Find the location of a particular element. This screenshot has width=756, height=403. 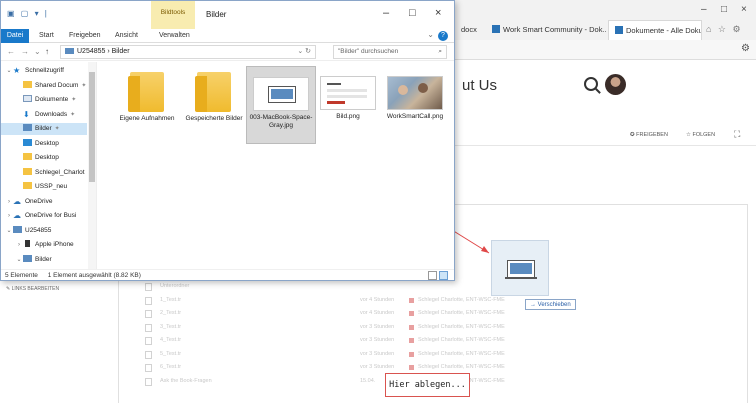

details-view-icon is located at coordinates (432, 275).